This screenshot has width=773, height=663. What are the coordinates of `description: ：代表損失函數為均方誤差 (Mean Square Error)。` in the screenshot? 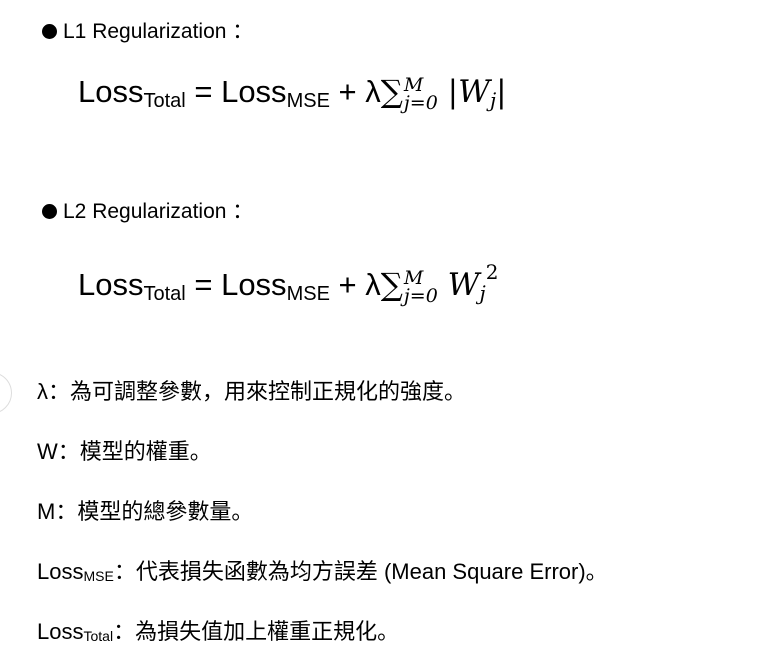 It's located at (360, 571).